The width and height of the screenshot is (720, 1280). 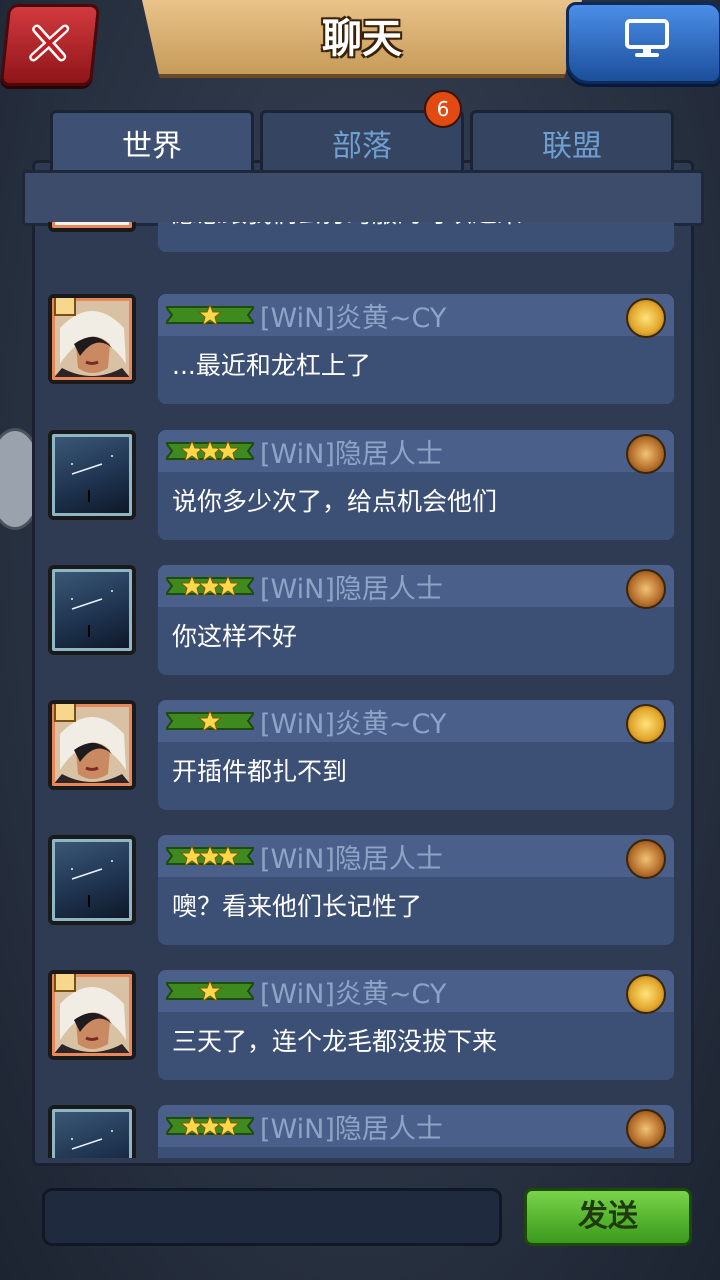 I want to click on message-bubble: 愿意跟我们去打跨服的可以过来, so click(x=416, y=237).